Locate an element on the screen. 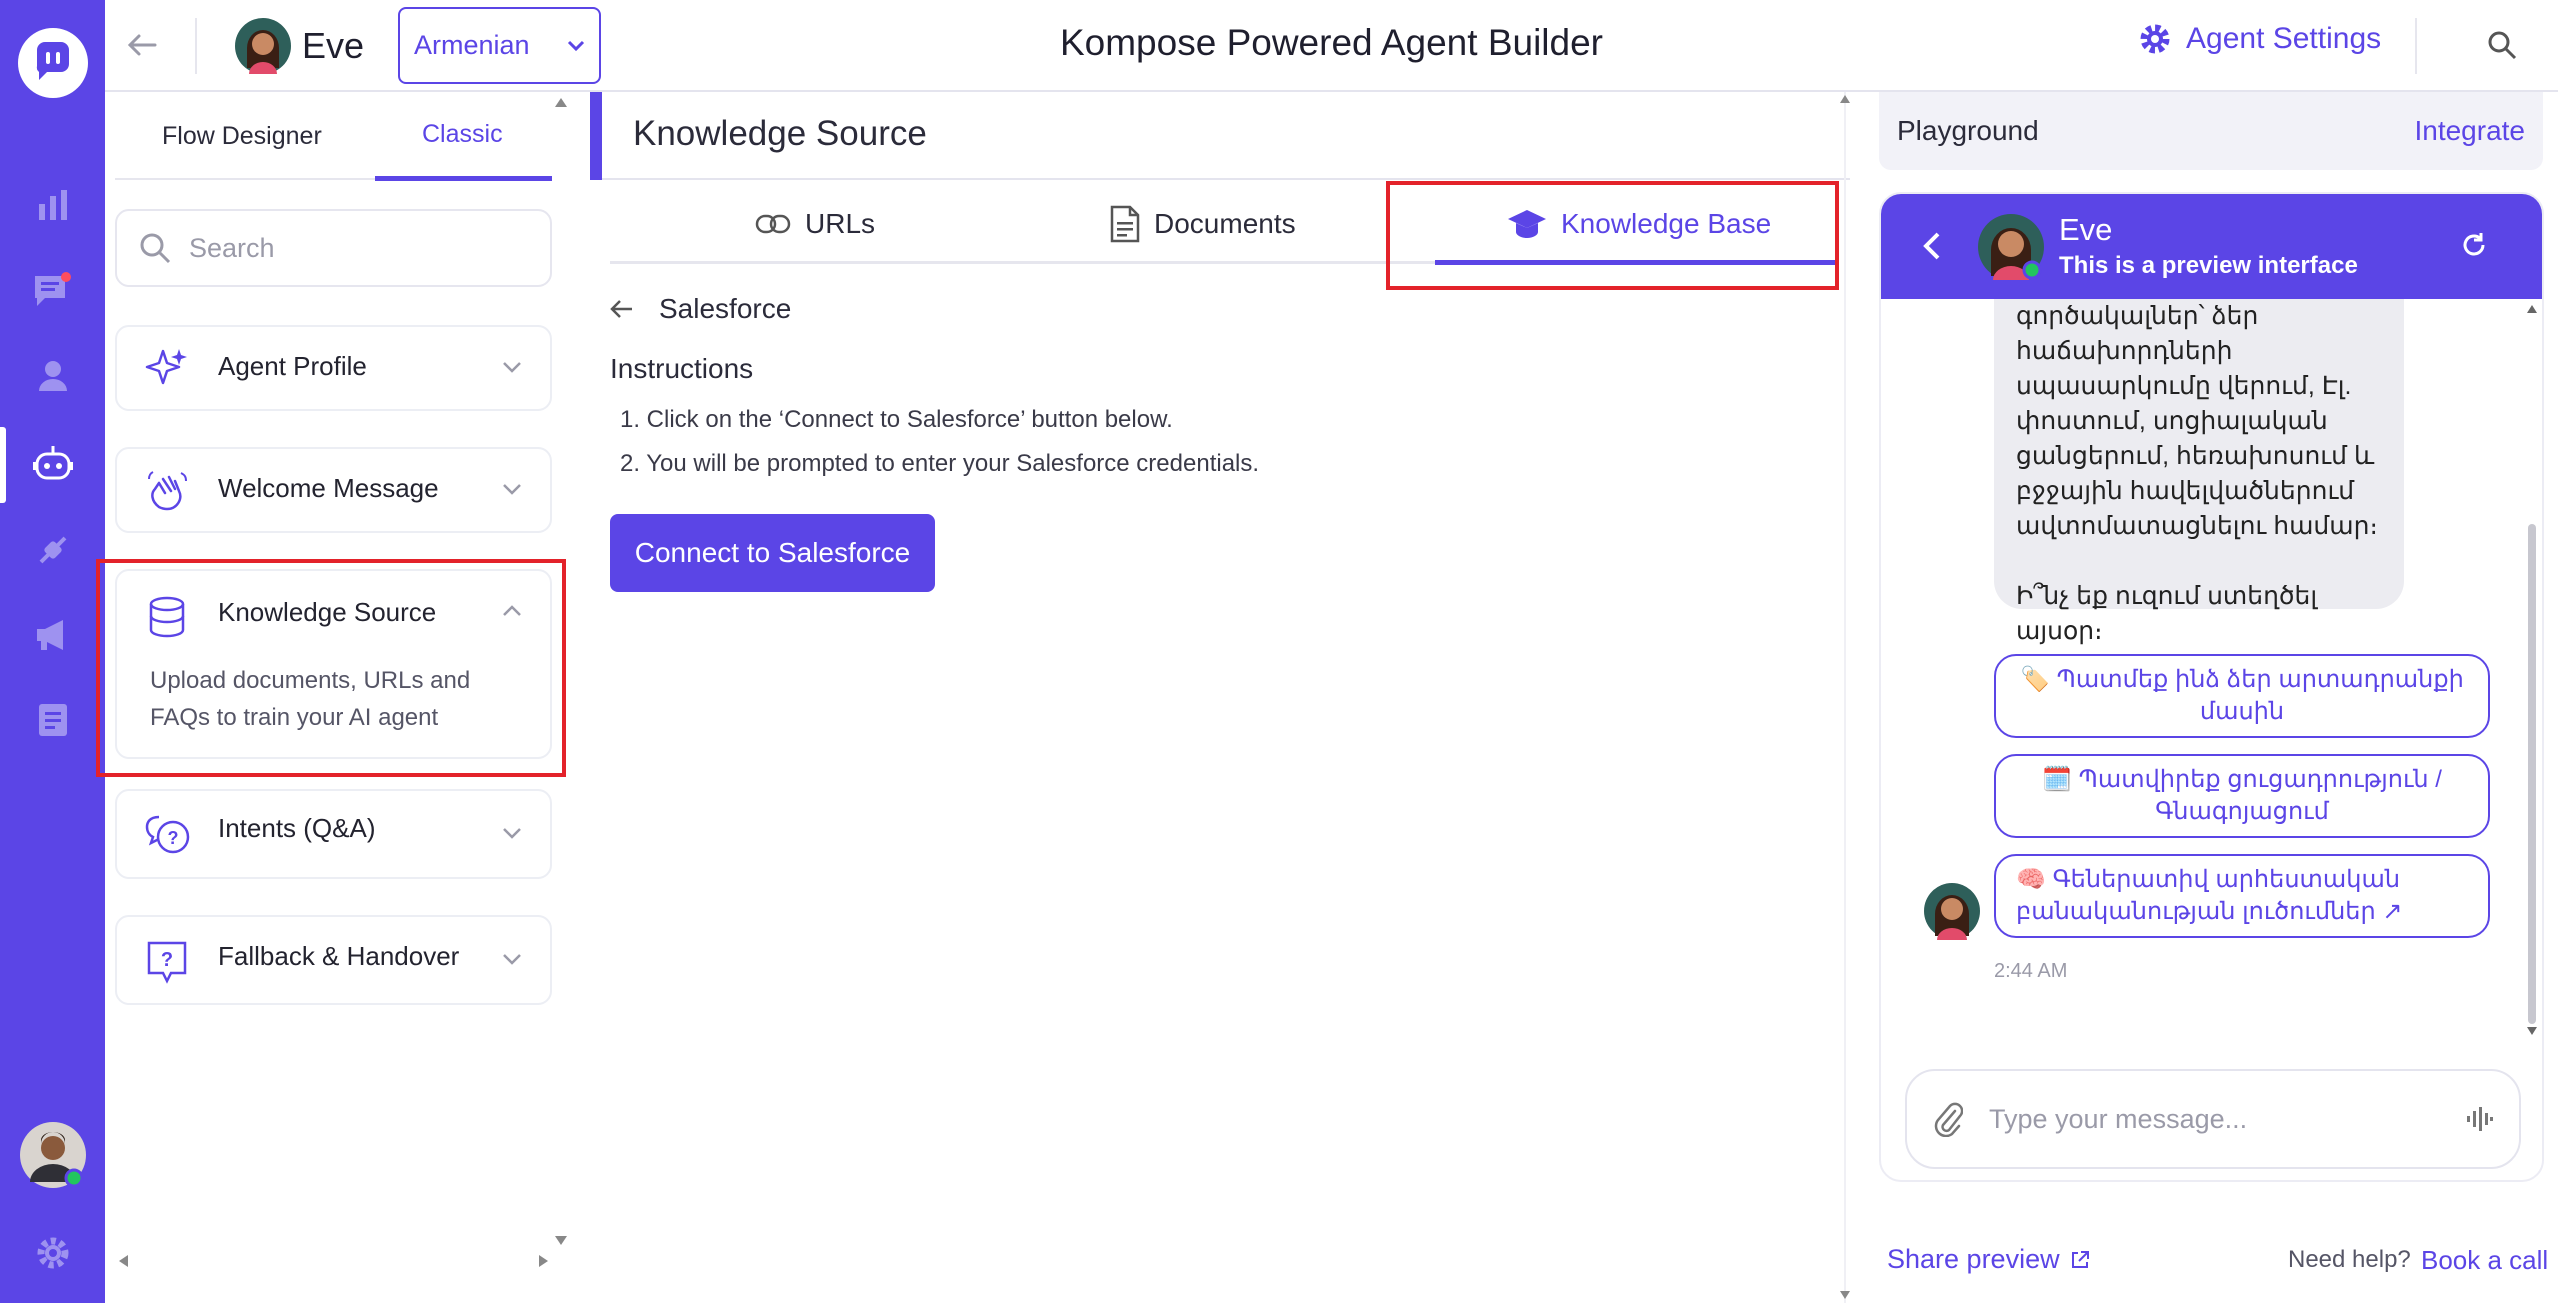 Image resolution: width=2558 pixels, height=1303 pixels. quick-reply-text: Պատվիրեք ցուցադրություն / is located at coordinates (2260, 779).